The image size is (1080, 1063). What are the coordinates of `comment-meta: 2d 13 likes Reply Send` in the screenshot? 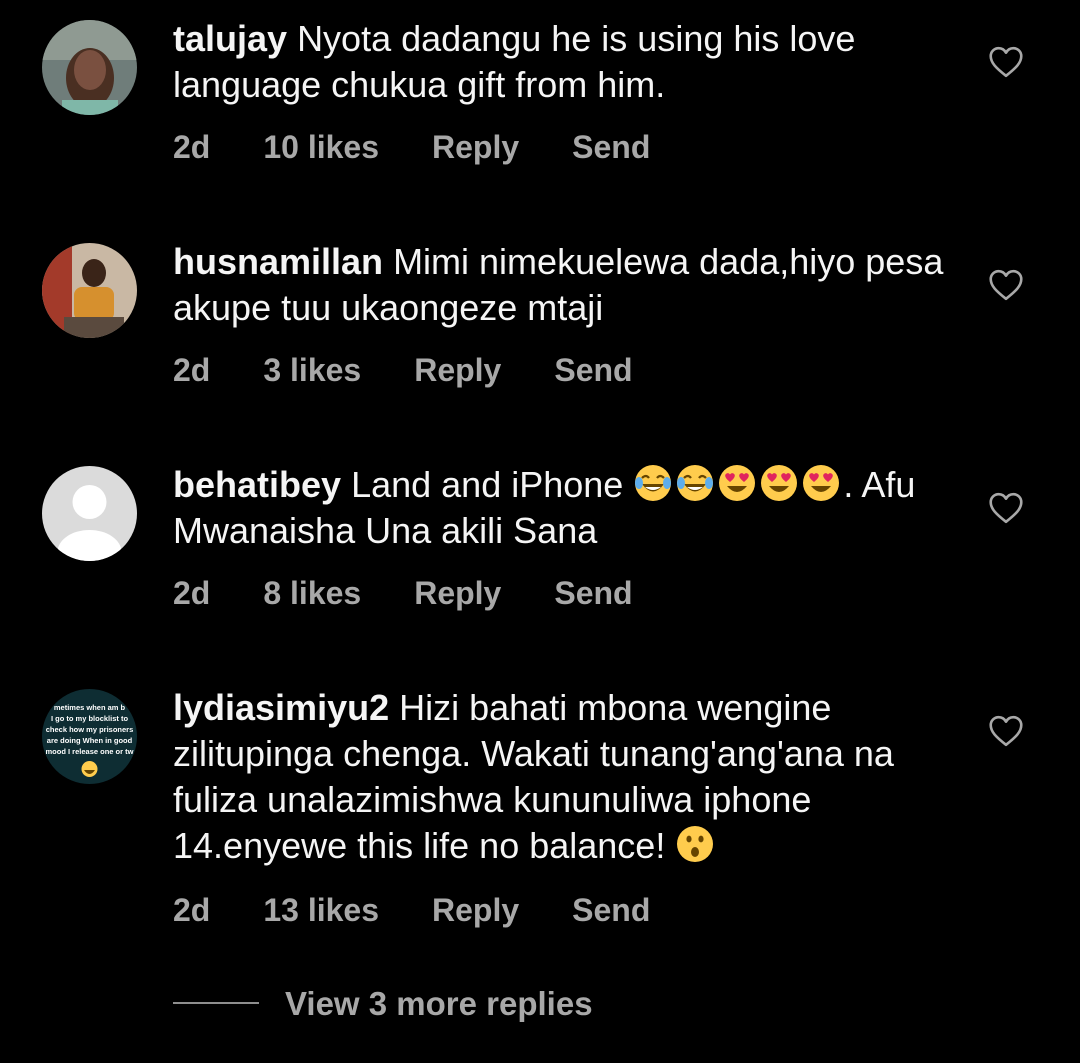 It's located at (438, 910).